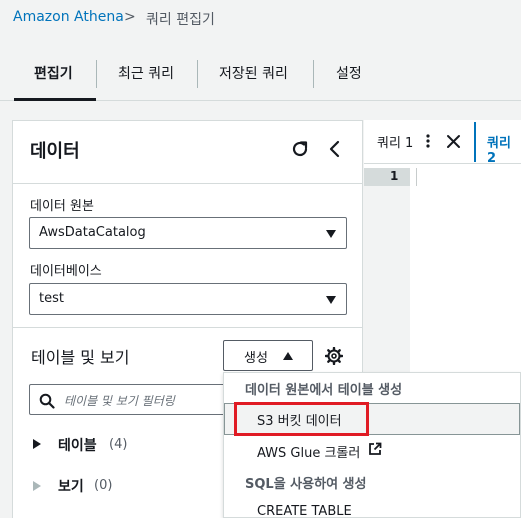 The image size is (521, 518). What do you see at coordinates (180, 20) in the screenshot?
I see `breadcrumb-current: 쿼리 편집기` at bounding box center [180, 20].